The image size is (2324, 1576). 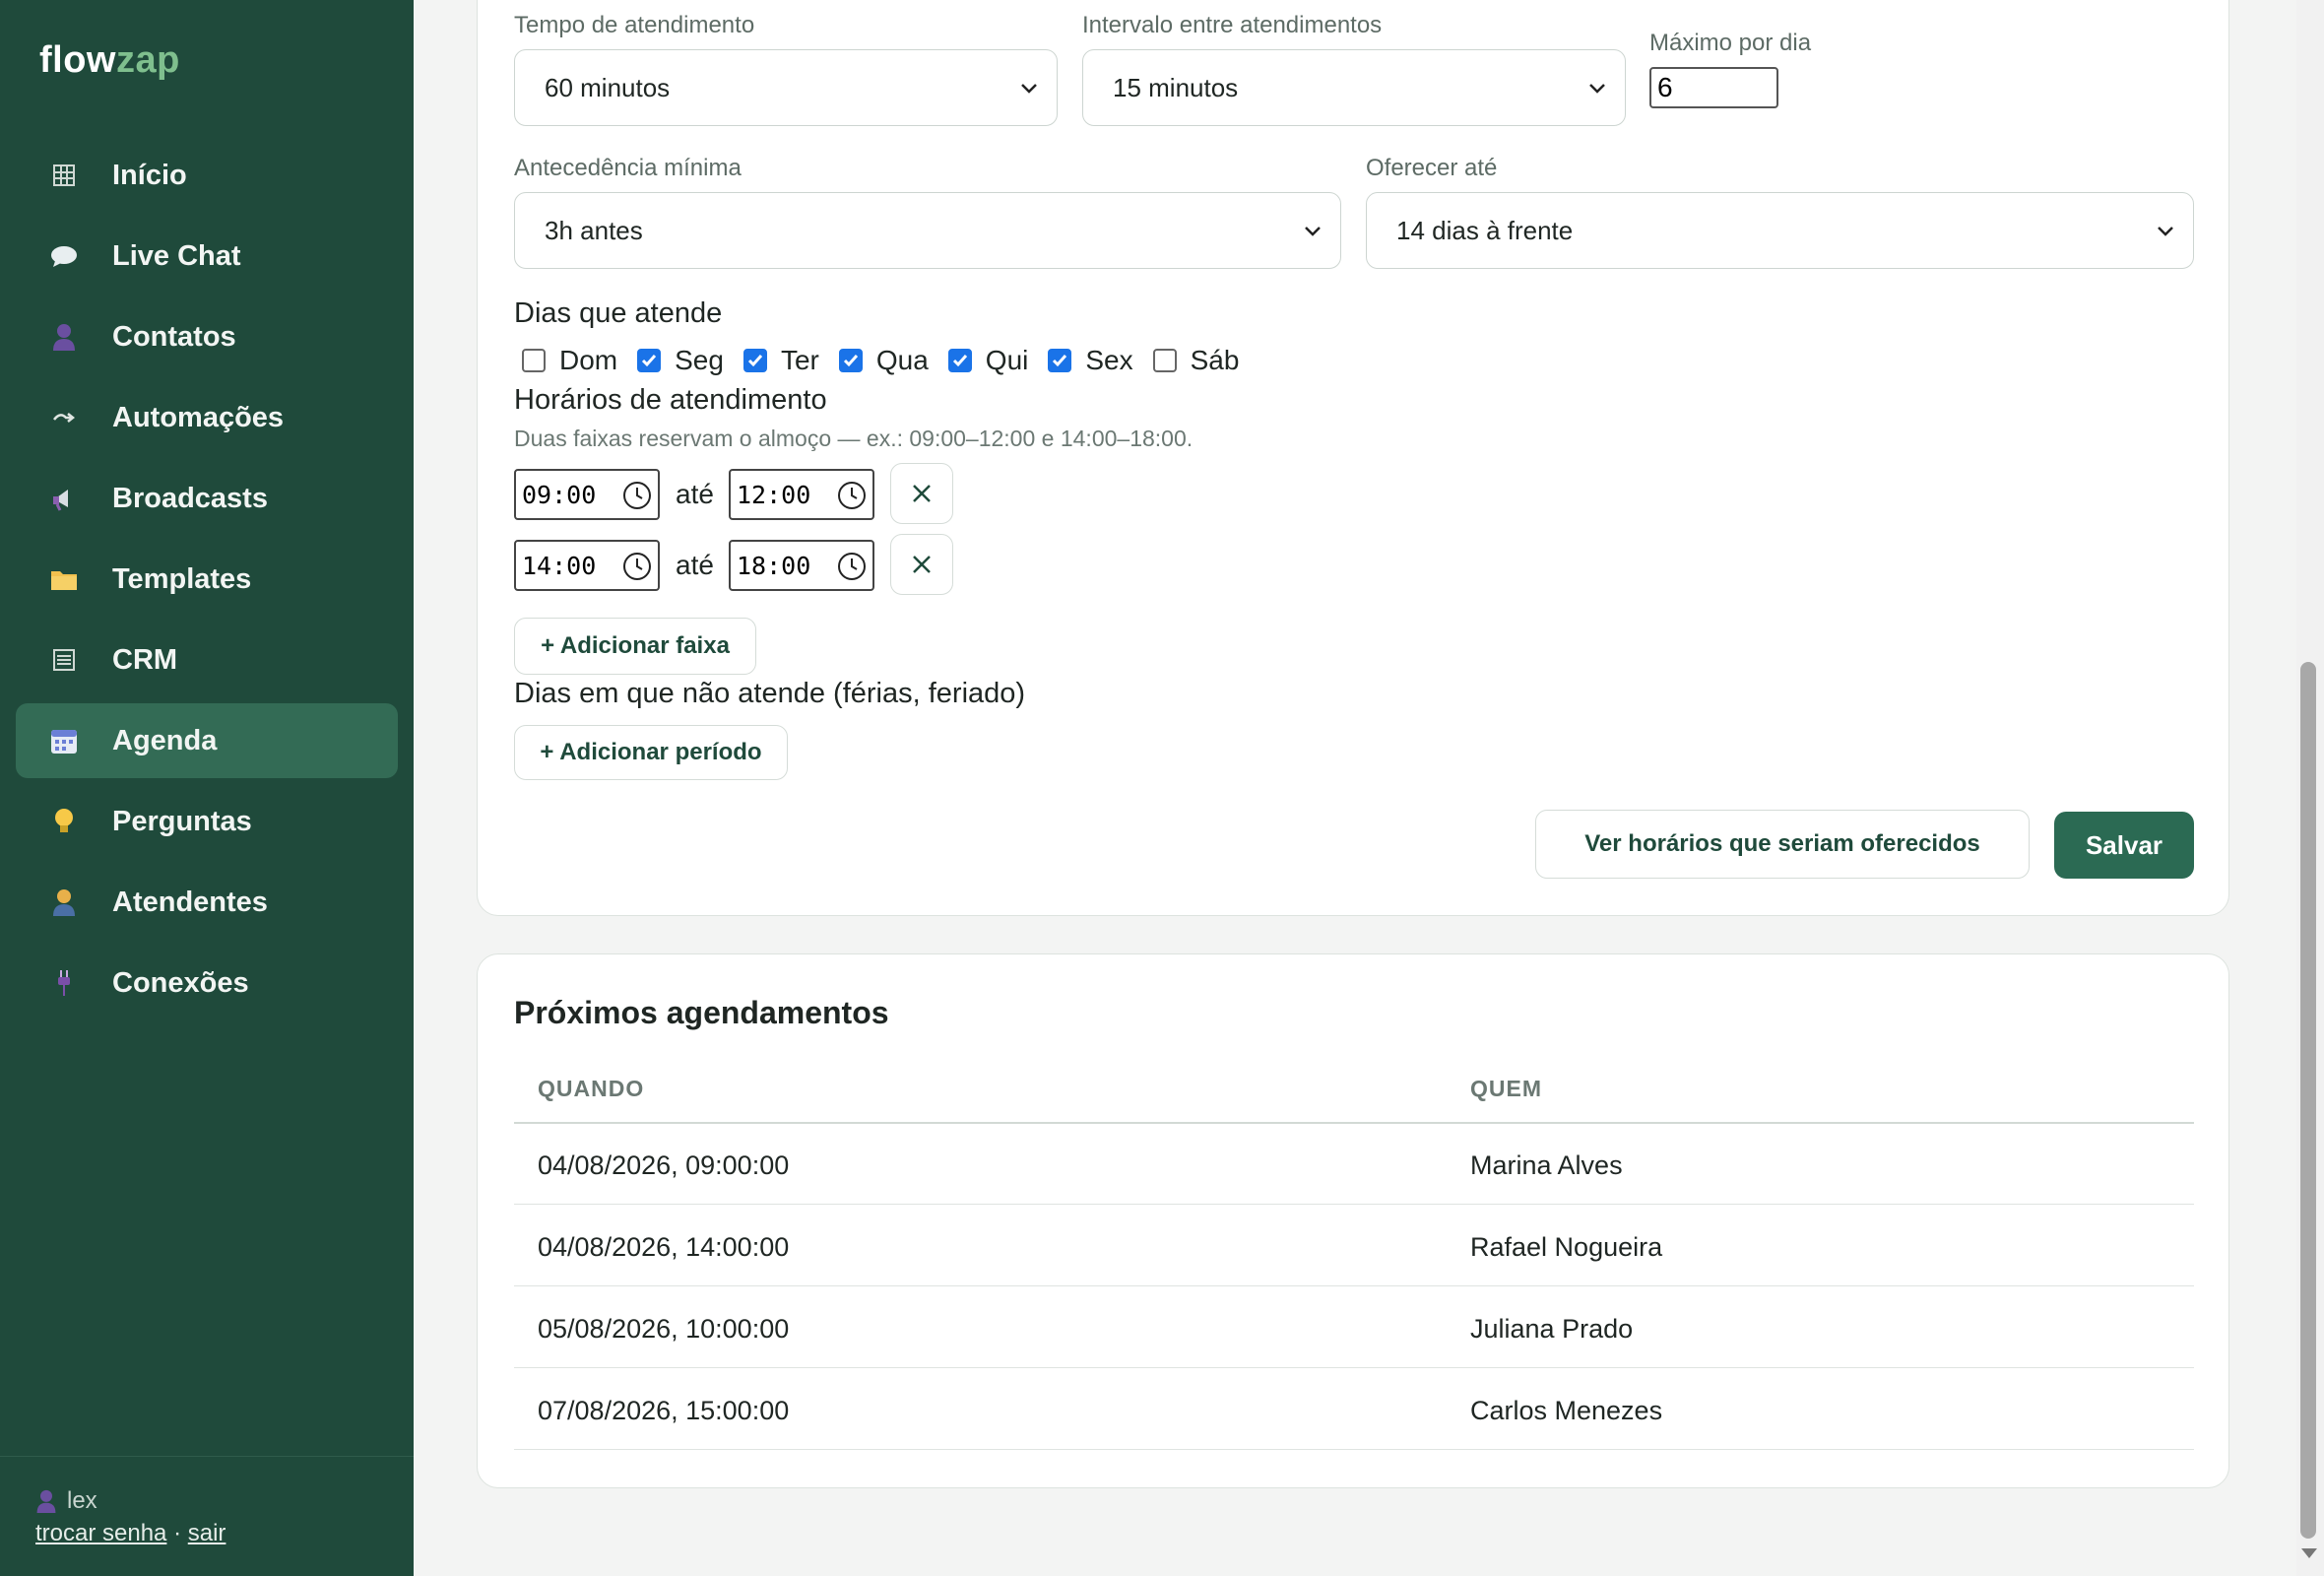 I want to click on sidebar-item-automacoes: Automações, so click(x=207, y=417).